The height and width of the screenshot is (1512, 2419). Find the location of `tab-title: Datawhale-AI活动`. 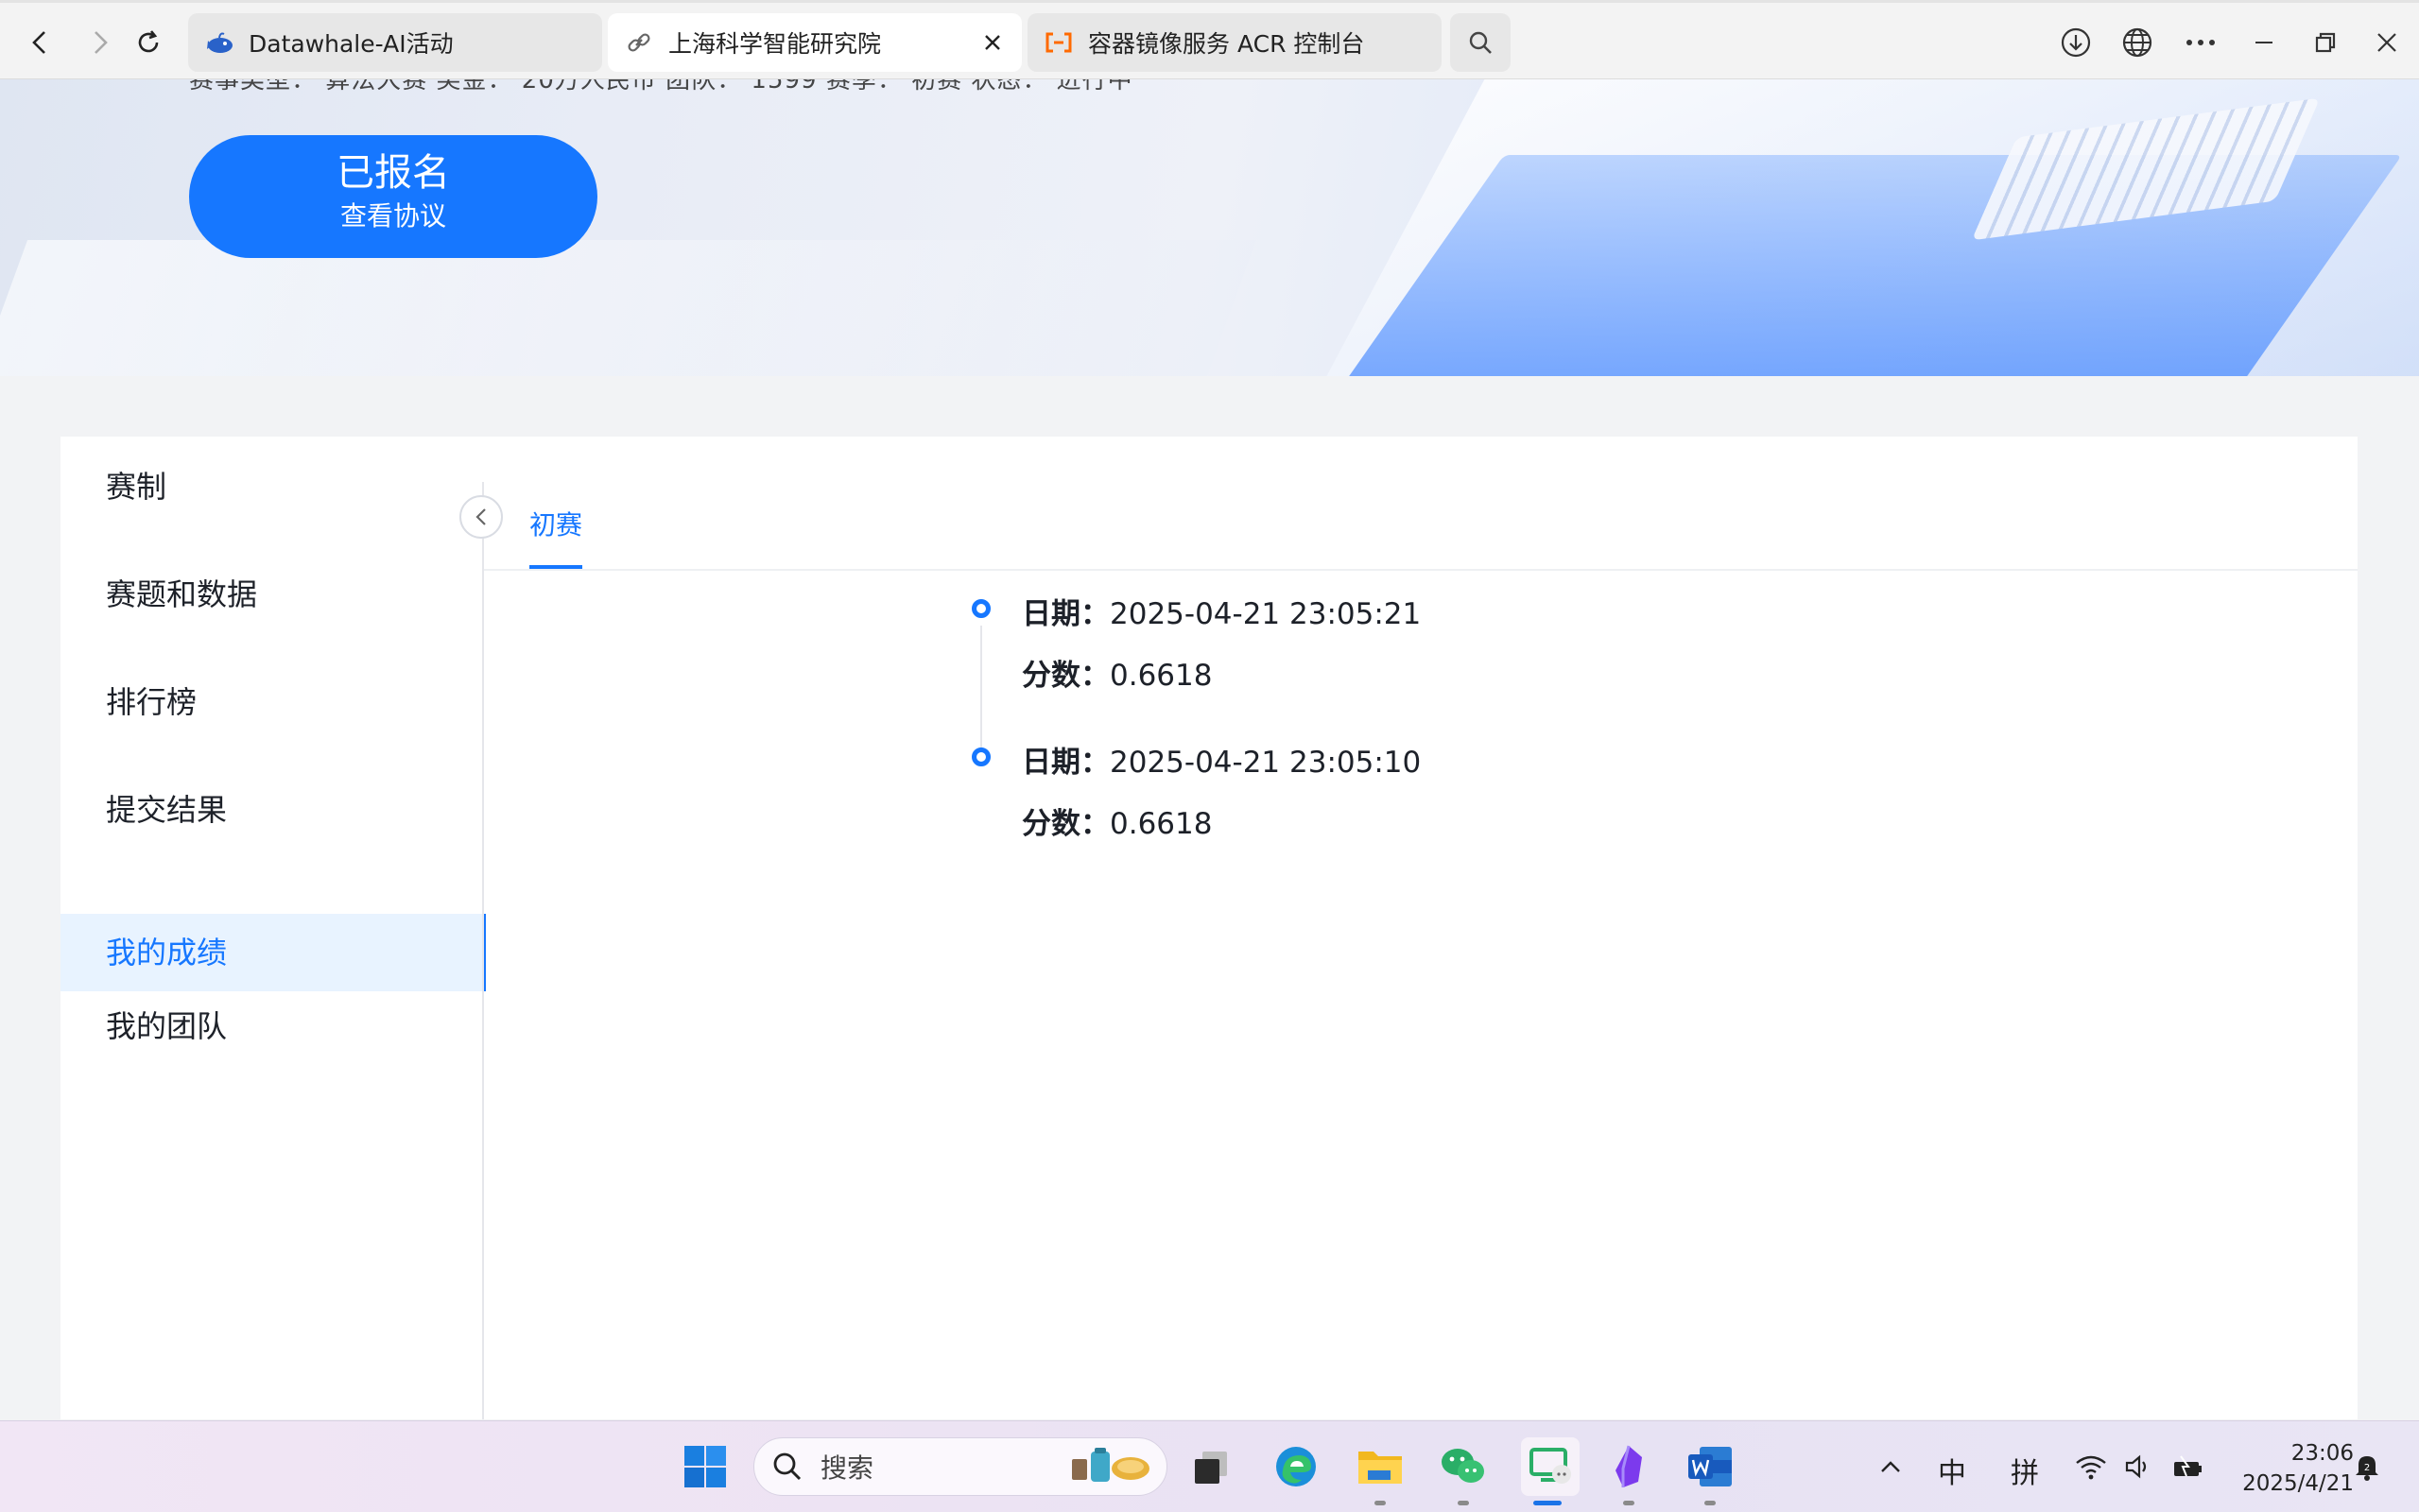

tab-title: Datawhale-AI活动 is located at coordinates (352, 44).